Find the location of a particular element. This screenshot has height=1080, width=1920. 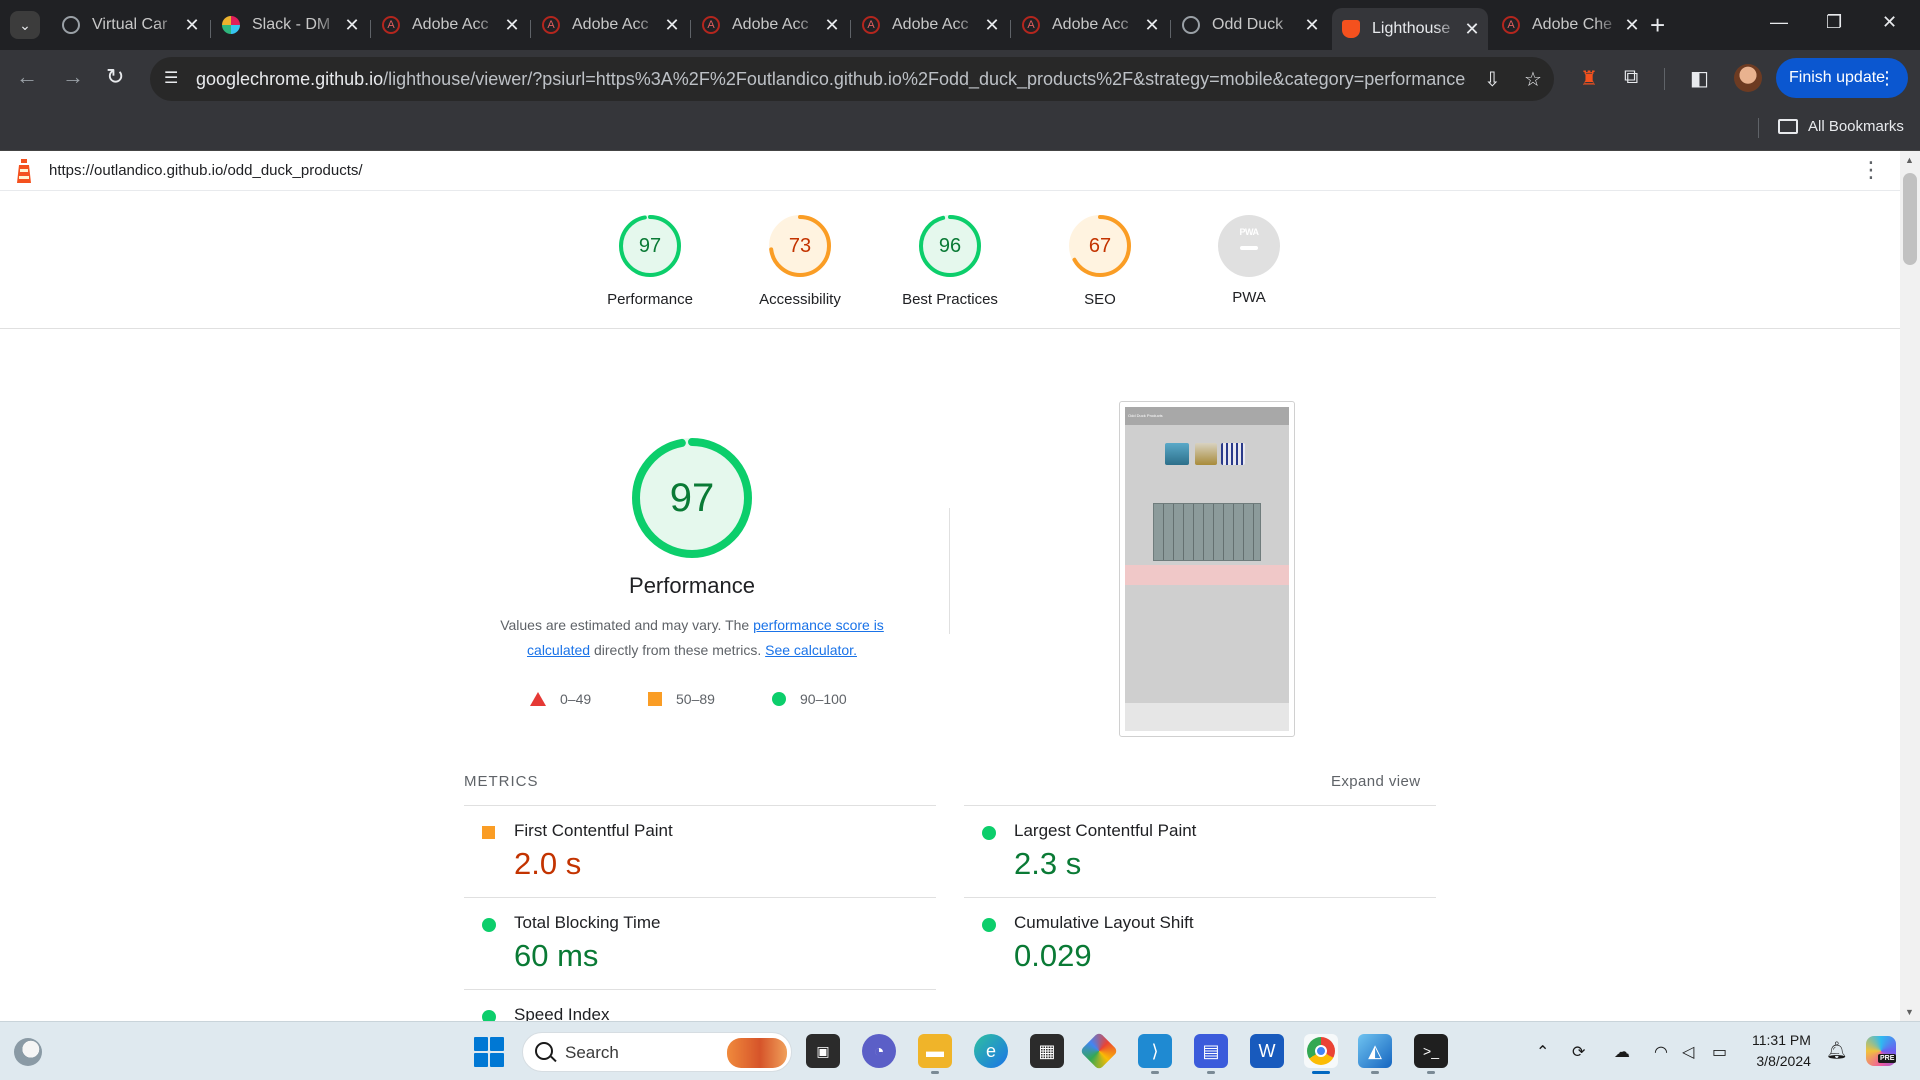

new-tab-button: + is located at coordinates (1657, 25).